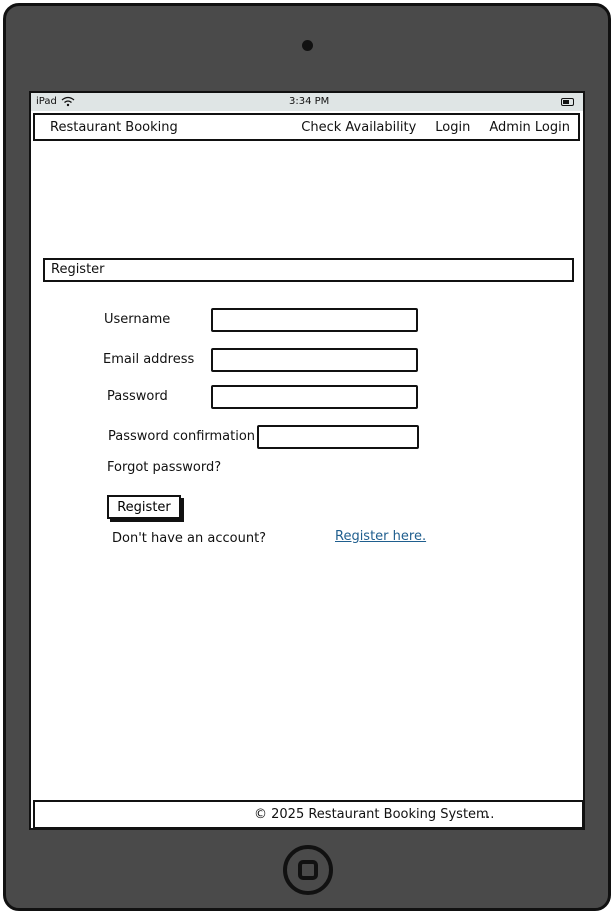 This screenshot has height=916, width=616. Describe the element at coordinates (68, 101) in the screenshot. I see `wifi-icon` at that location.